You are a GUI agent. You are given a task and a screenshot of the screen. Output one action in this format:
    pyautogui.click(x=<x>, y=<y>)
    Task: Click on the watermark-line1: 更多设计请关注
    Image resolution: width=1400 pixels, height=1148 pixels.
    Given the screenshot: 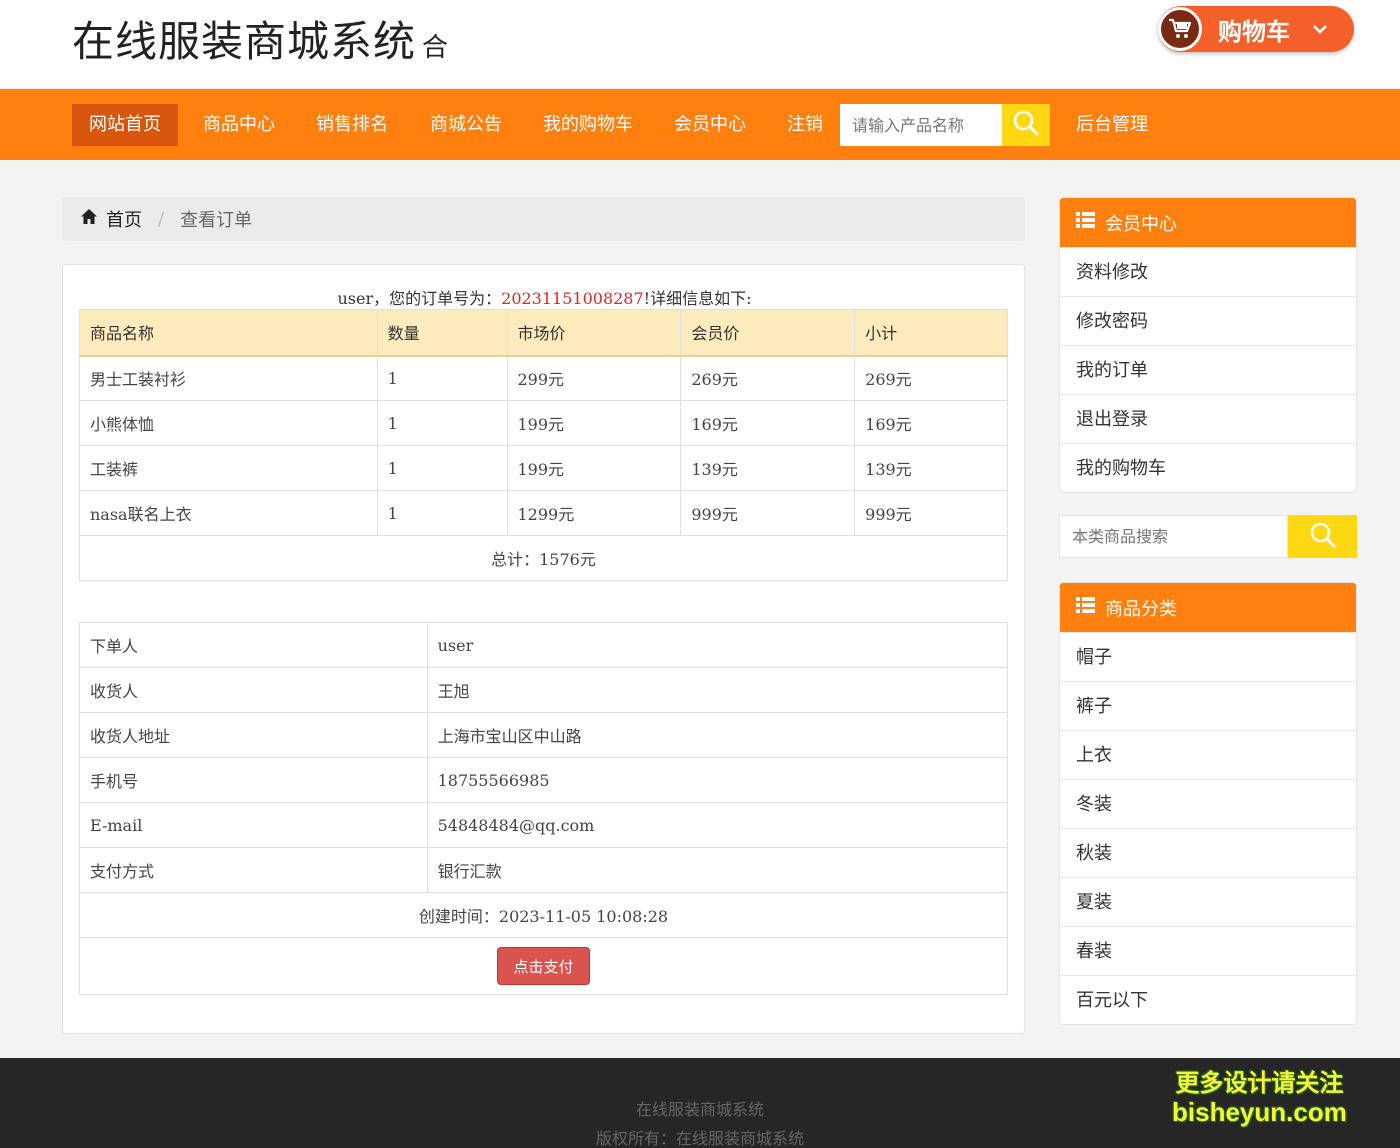 What is the action you would take?
    pyautogui.click(x=1259, y=1083)
    